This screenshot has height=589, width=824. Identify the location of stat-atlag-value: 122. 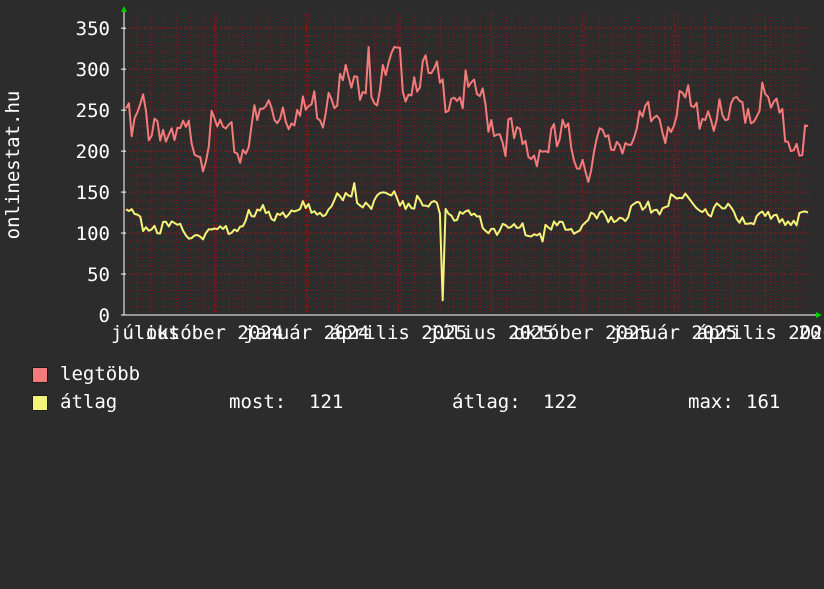
(560, 402).